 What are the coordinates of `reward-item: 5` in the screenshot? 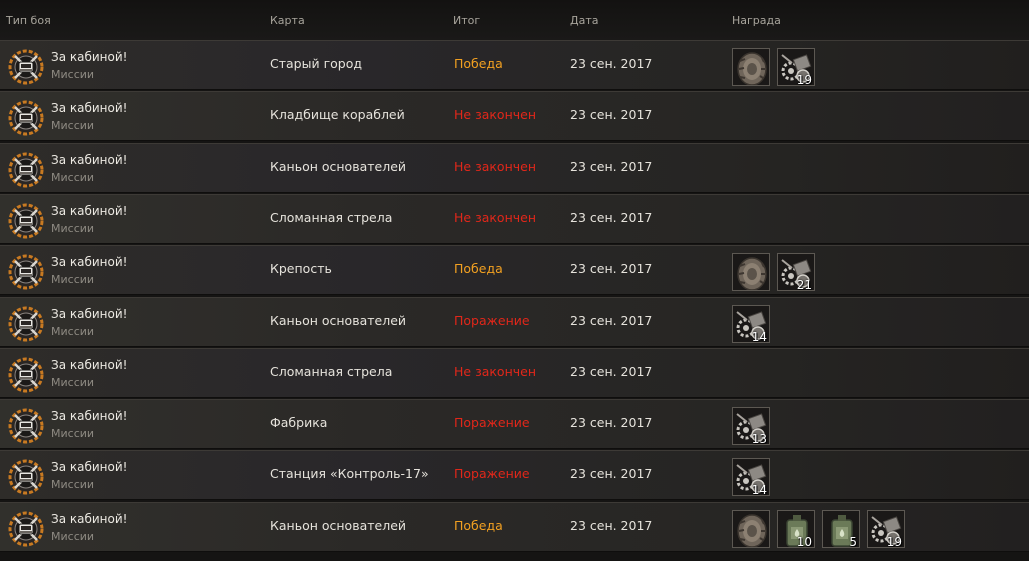 It's located at (841, 529).